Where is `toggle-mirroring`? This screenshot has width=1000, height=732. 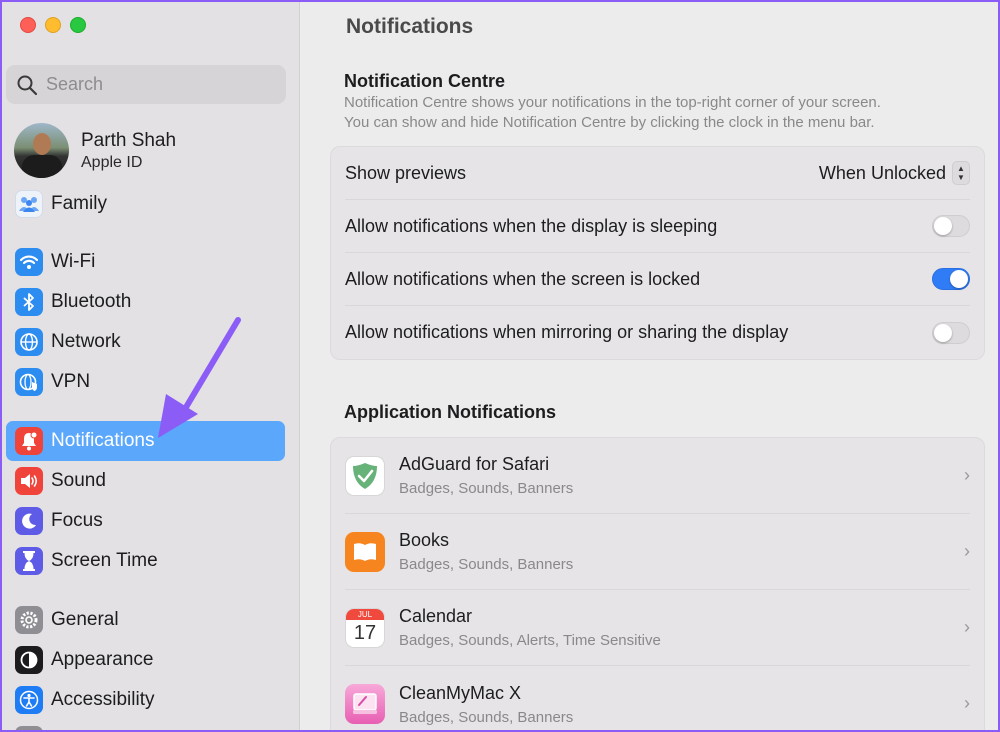 toggle-mirroring is located at coordinates (951, 332).